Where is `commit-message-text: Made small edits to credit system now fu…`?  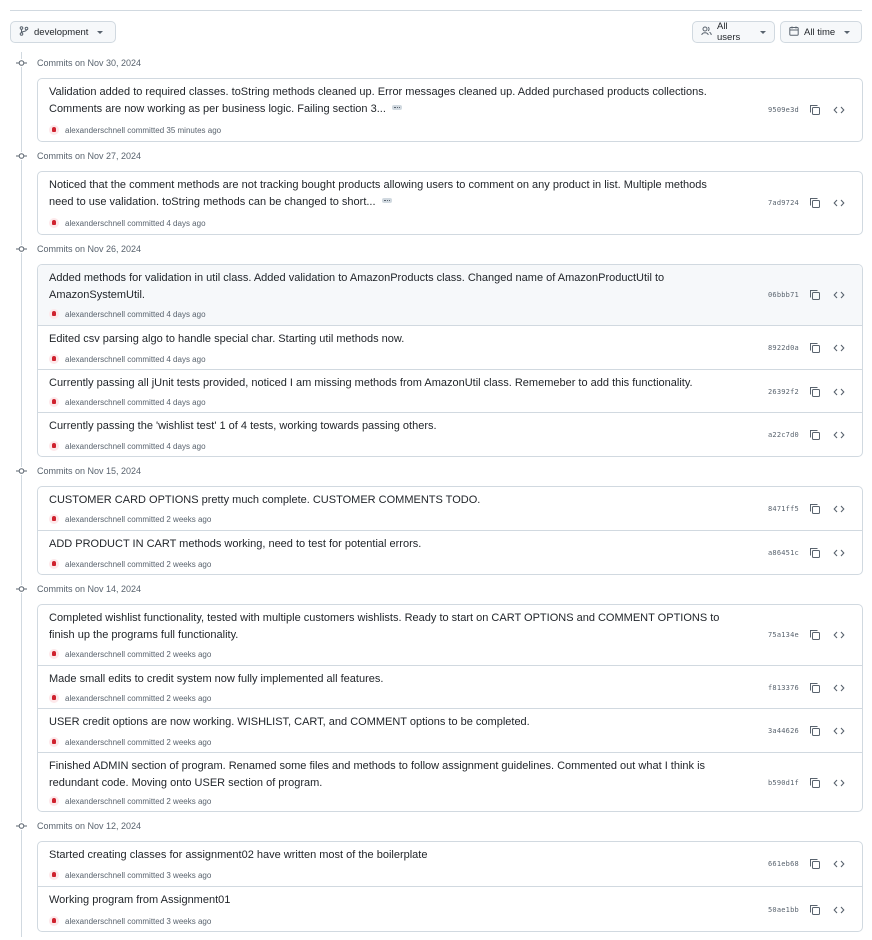 commit-message-text: Made small edits to credit system now fu… is located at coordinates (216, 679).